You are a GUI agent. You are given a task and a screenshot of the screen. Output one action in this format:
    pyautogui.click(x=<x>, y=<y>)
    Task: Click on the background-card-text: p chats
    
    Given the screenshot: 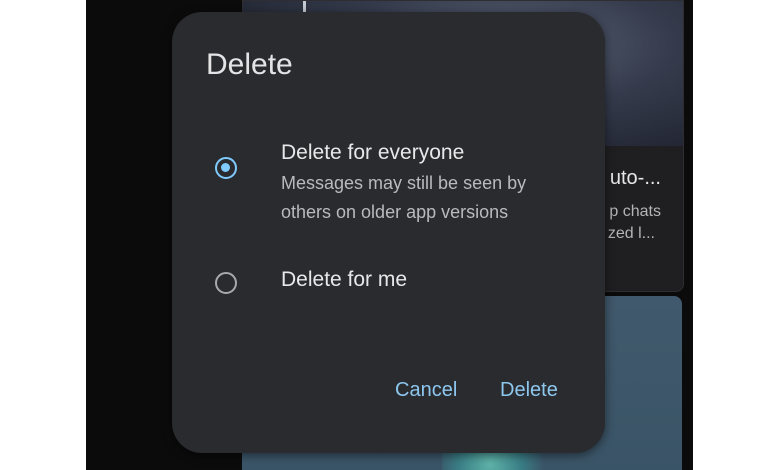 What is the action you would take?
    pyautogui.click(x=635, y=211)
    